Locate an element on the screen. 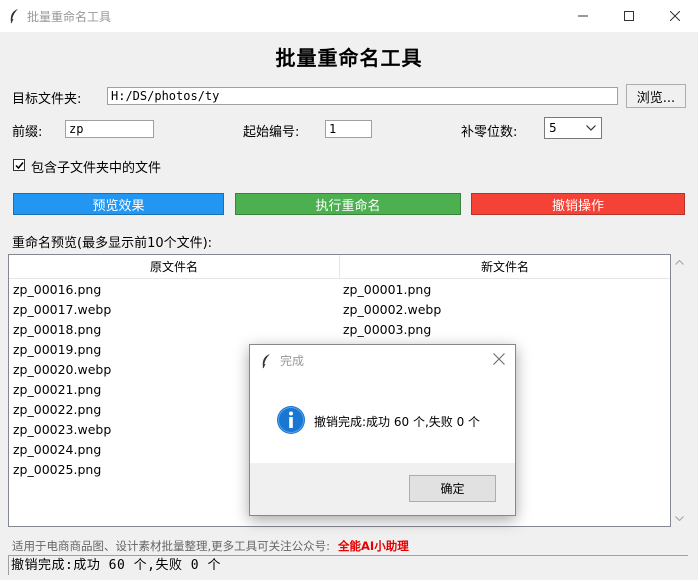 The image size is (698, 580). padding-value: 5 is located at coordinates (553, 128).